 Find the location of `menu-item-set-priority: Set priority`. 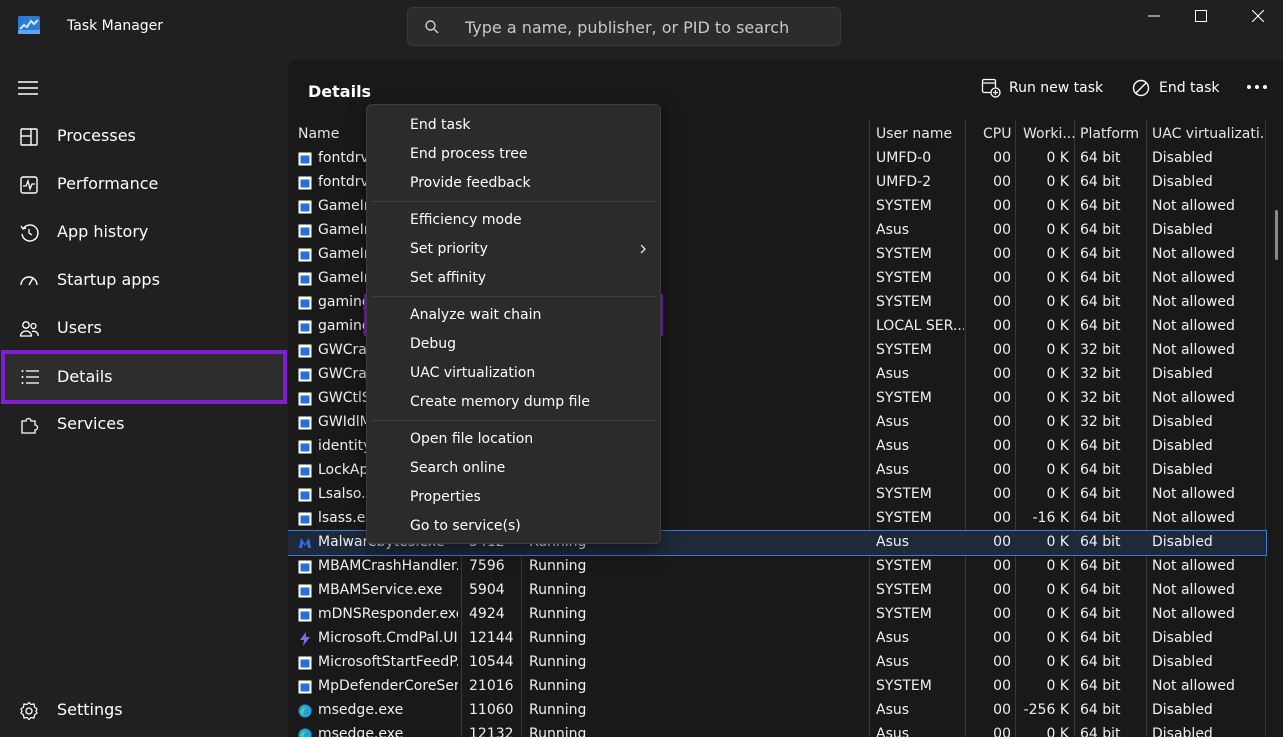

menu-item-set-priority: Set priority is located at coordinates (513, 249).